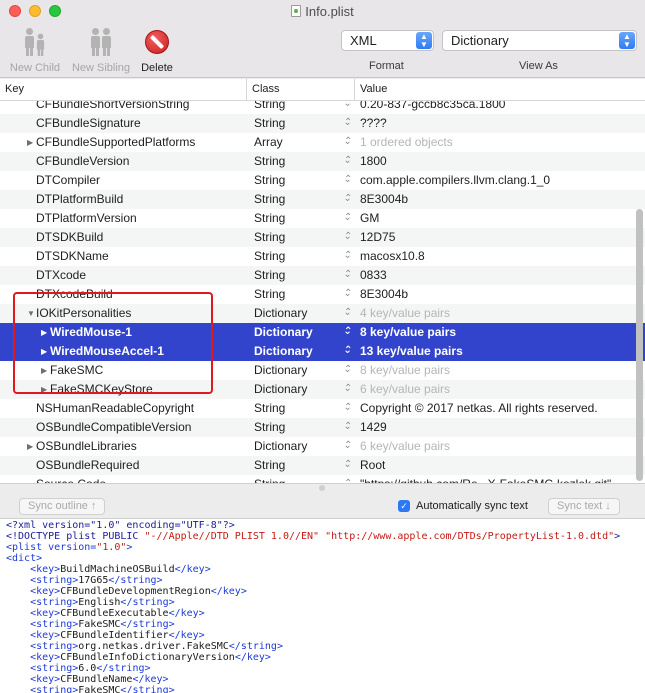 The height and width of the screenshot is (693, 645). I want to click on new-child-button: New Child, so click(35, 50).